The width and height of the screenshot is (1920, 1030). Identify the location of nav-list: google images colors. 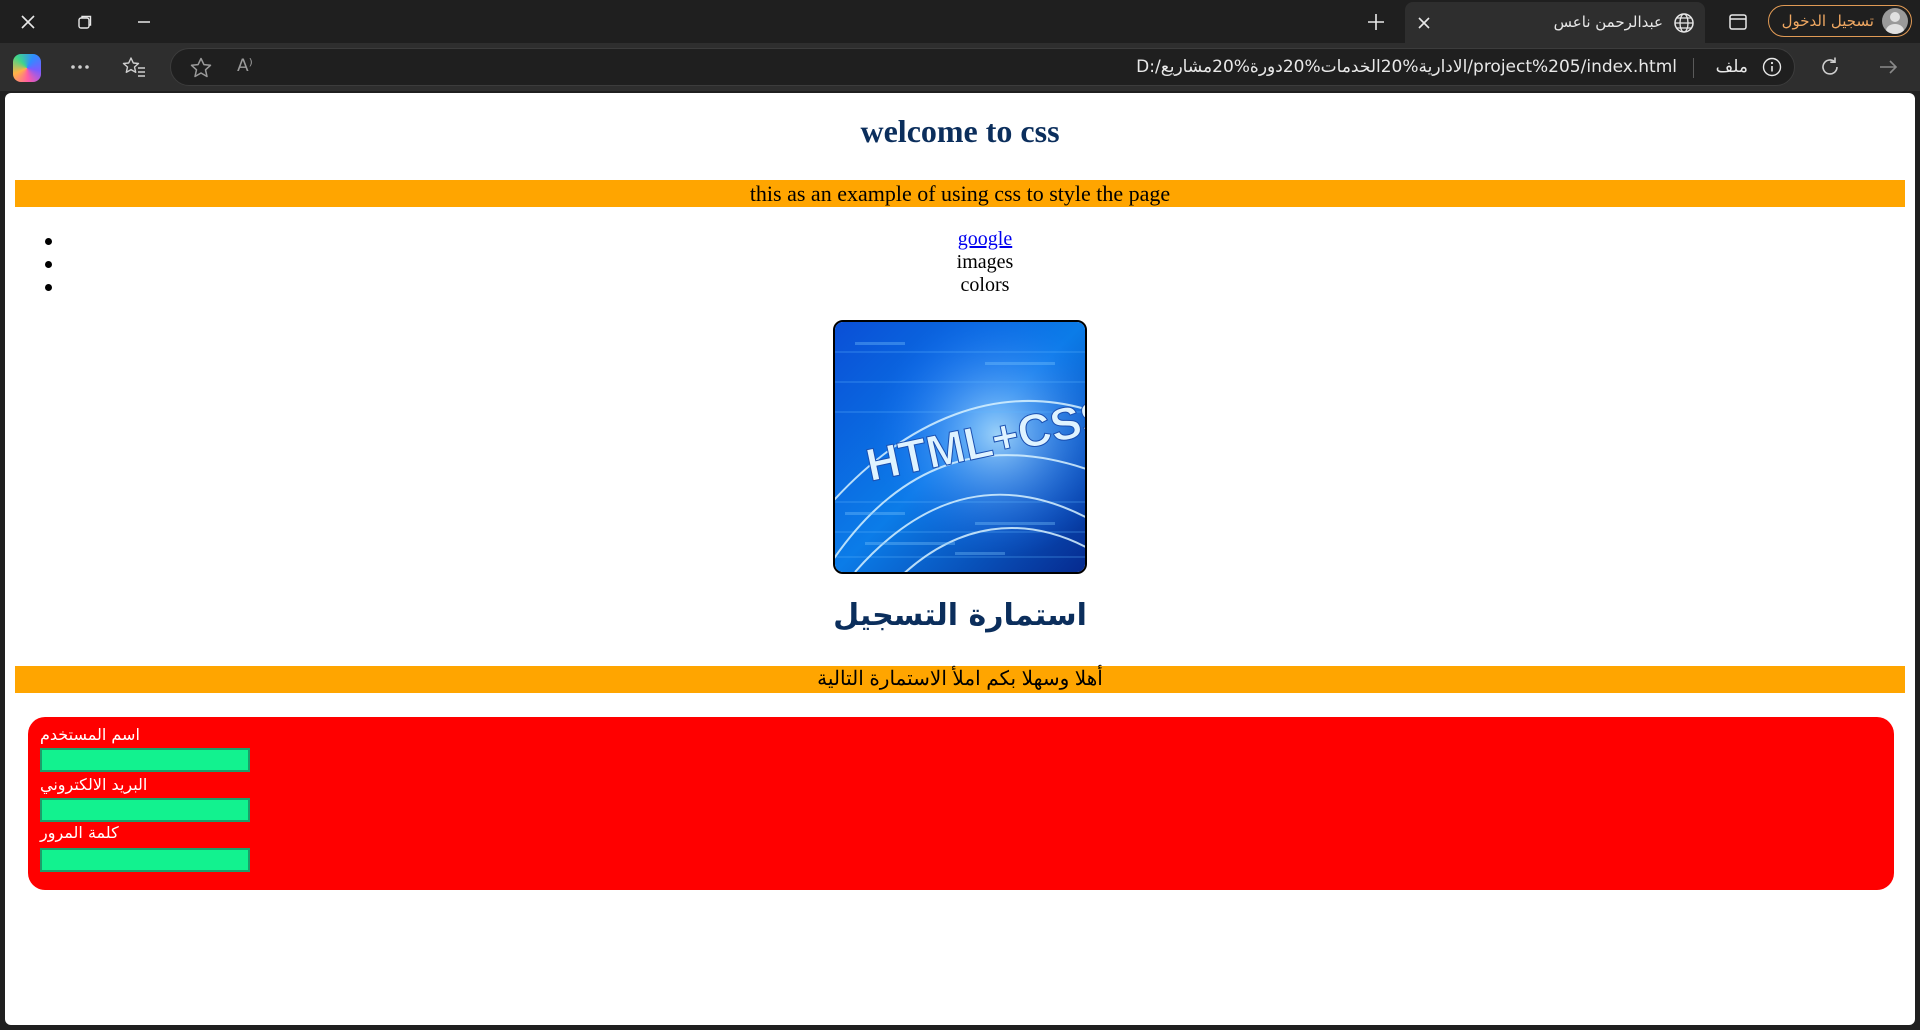
(960, 262).